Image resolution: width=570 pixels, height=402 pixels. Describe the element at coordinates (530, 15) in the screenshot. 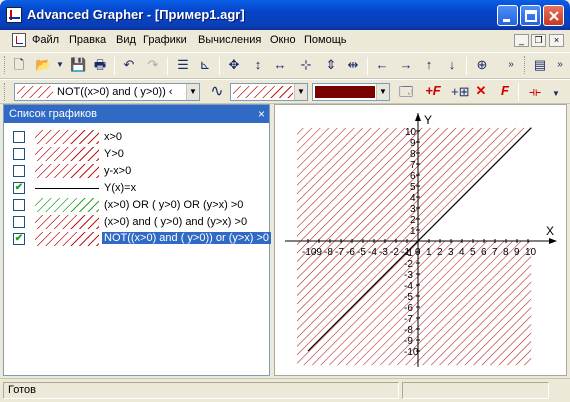

I see `maximize-button` at that location.